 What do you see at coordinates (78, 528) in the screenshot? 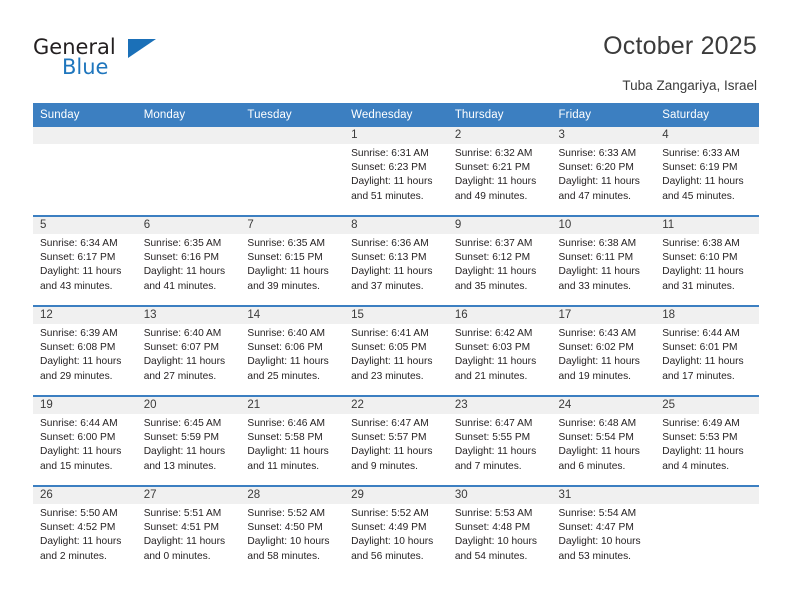
I see `sunset-text: Sunset: 4:52 PM` at bounding box center [78, 528].